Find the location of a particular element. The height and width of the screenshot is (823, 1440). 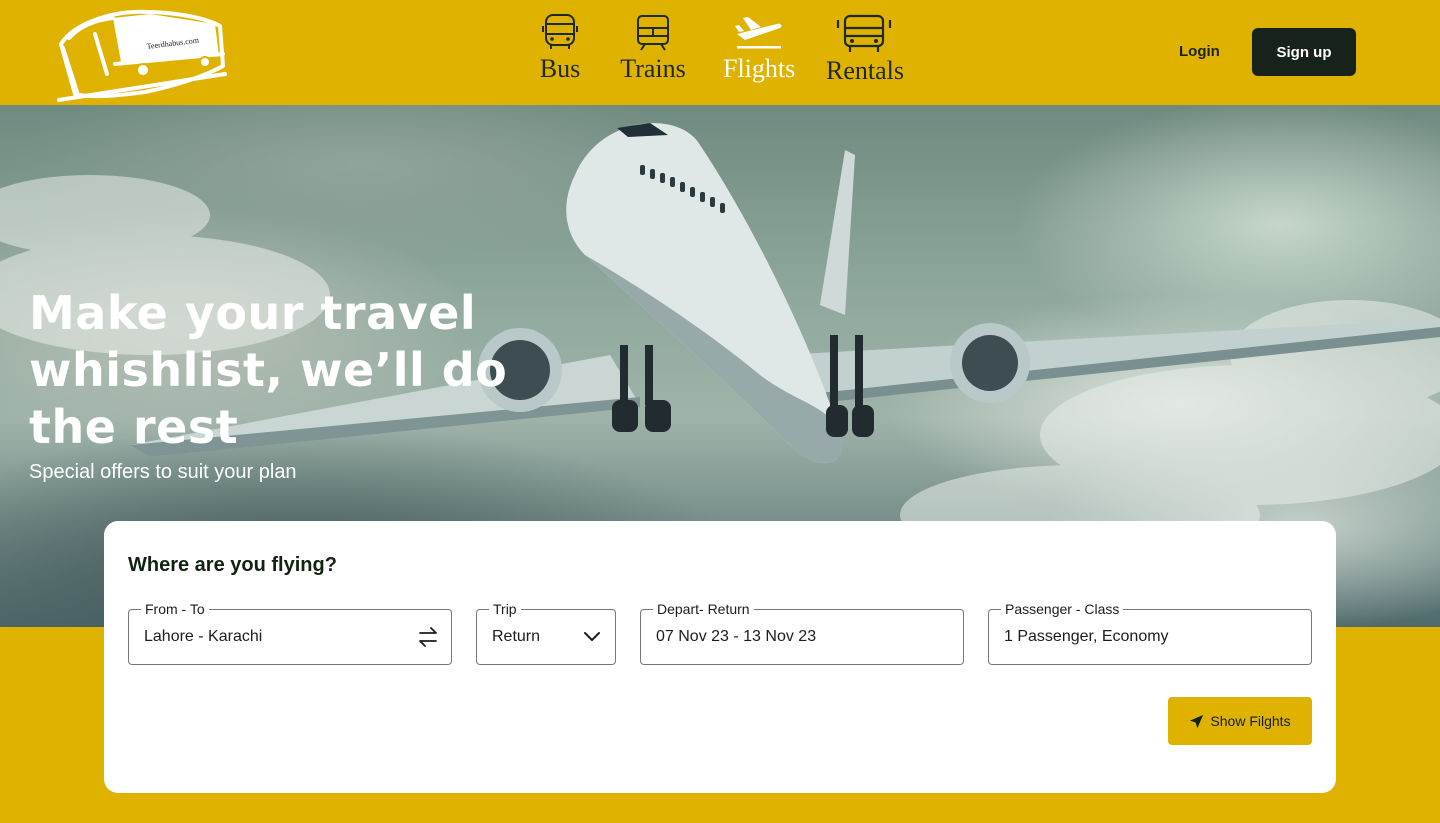

nav-item-bus: Bus is located at coordinates (560, 47).